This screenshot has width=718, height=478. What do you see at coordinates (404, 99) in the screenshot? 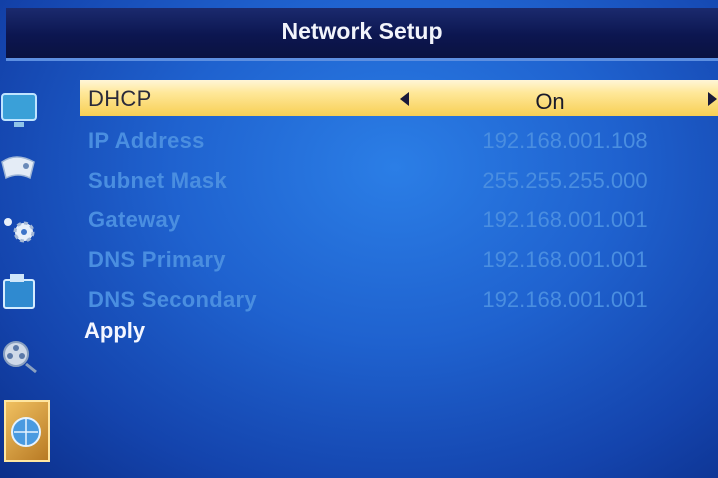
I see `left-arrow-icon` at bounding box center [404, 99].